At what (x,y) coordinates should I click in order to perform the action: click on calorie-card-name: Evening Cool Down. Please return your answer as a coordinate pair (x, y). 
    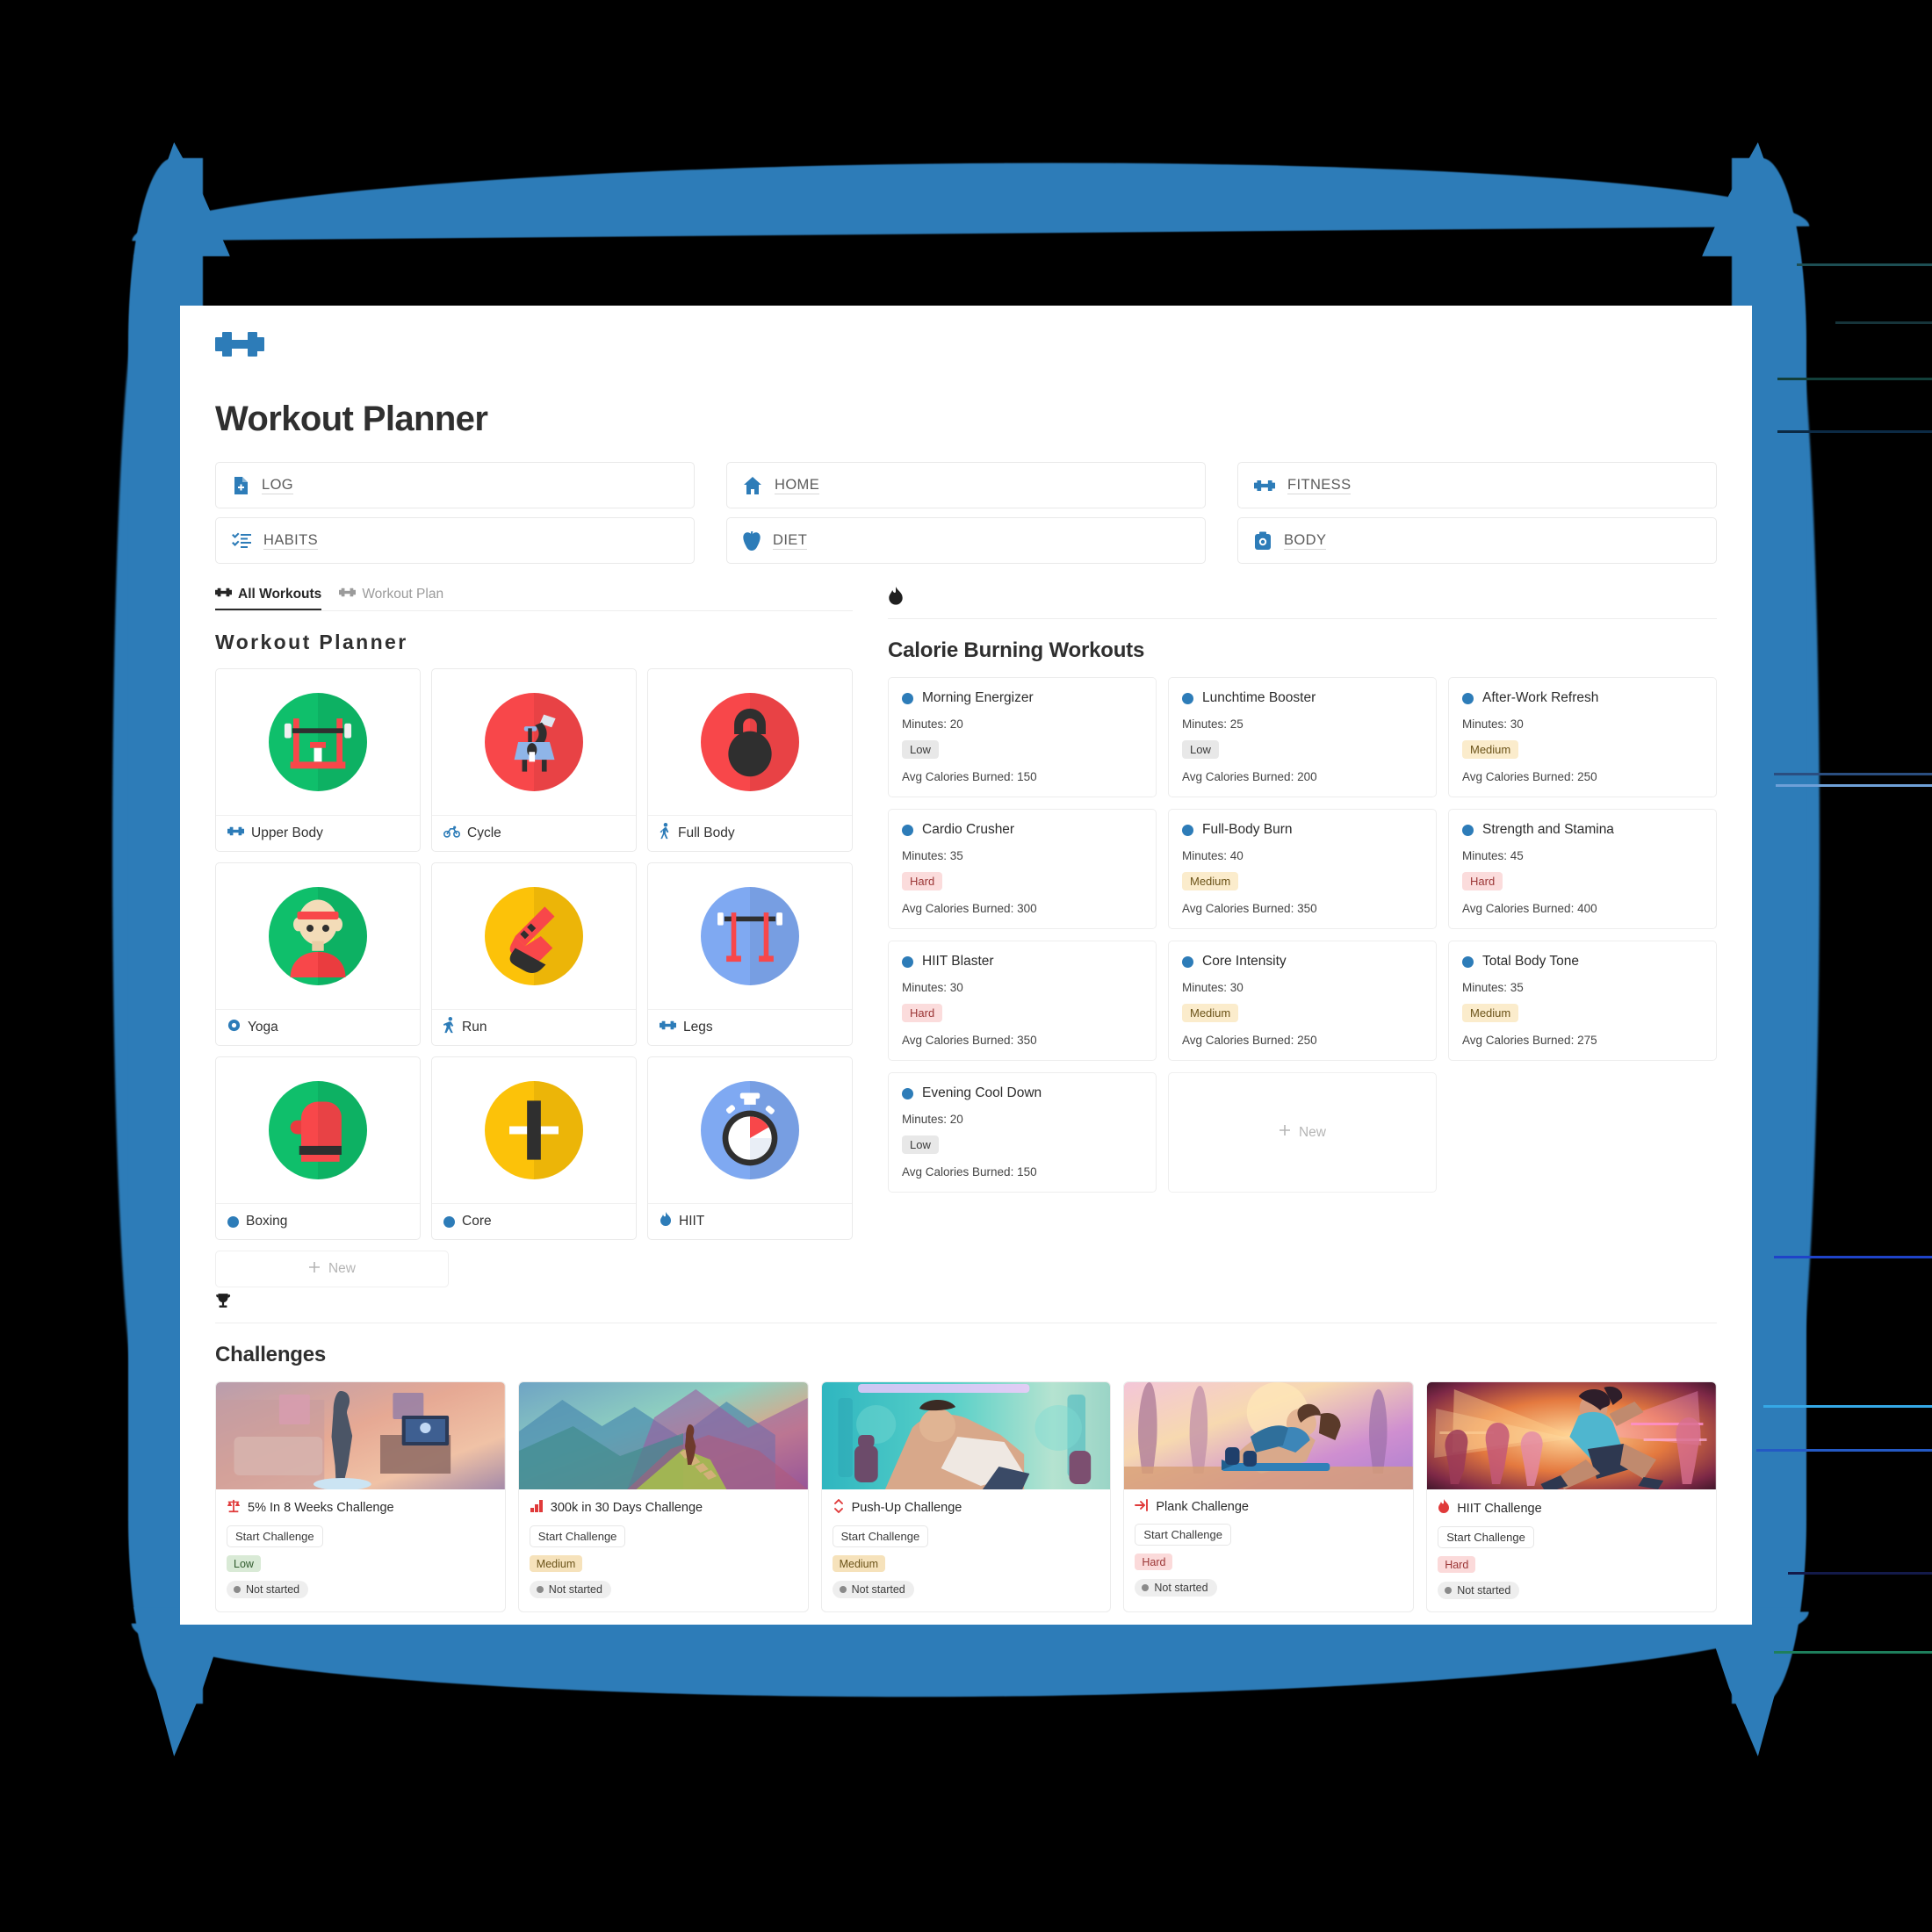
    Looking at the image, I should click on (982, 1092).